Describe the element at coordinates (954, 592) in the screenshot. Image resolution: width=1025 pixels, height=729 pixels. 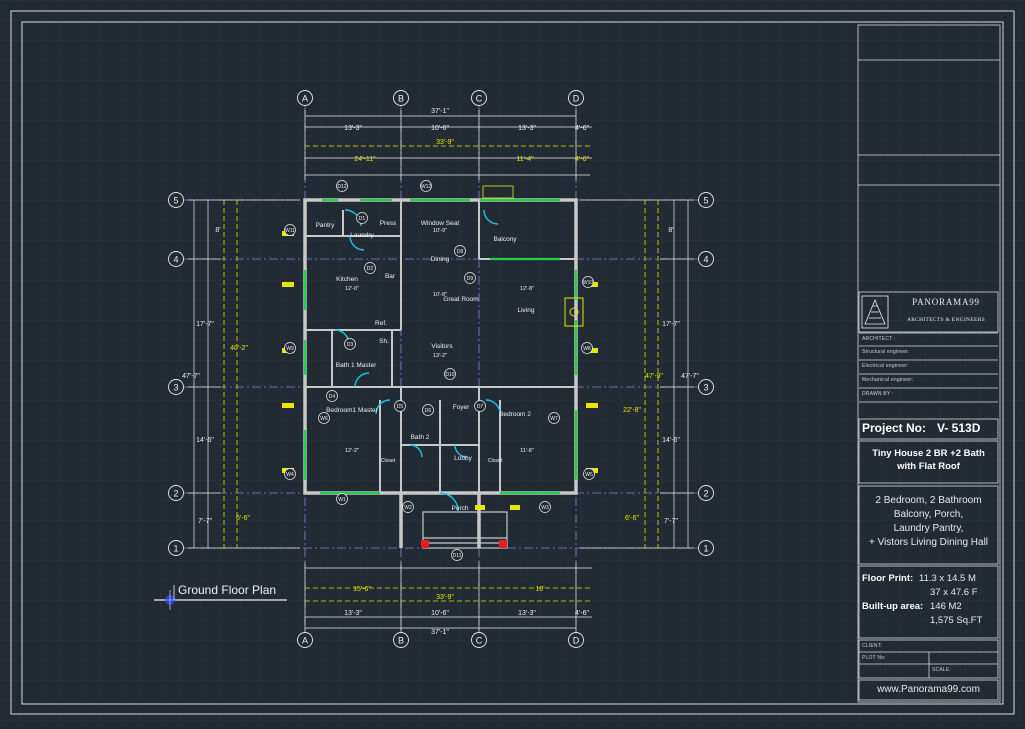
I see `floor-print-feet: 37 x 47.6 F` at that location.